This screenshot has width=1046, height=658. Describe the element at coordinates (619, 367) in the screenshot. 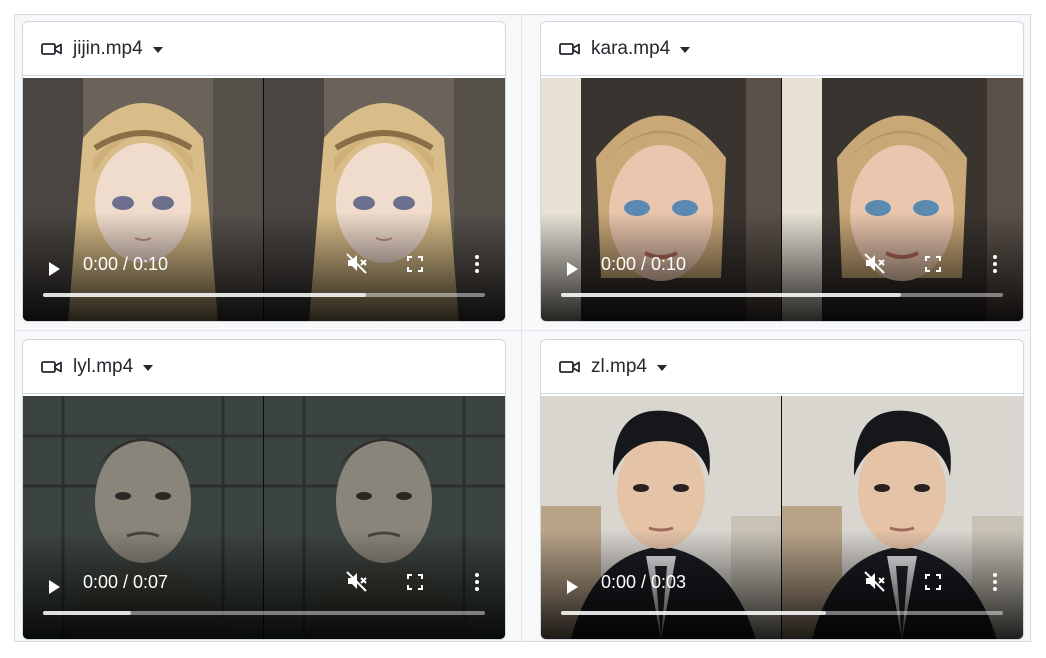

I see `file-name: zl.mp4` at that location.